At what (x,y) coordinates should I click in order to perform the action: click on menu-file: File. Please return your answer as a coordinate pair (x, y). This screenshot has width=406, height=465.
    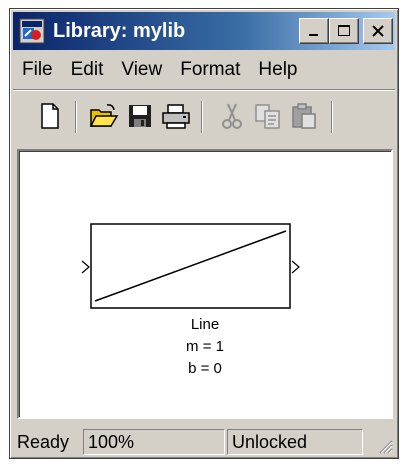
    Looking at the image, I should click on (37, 70).